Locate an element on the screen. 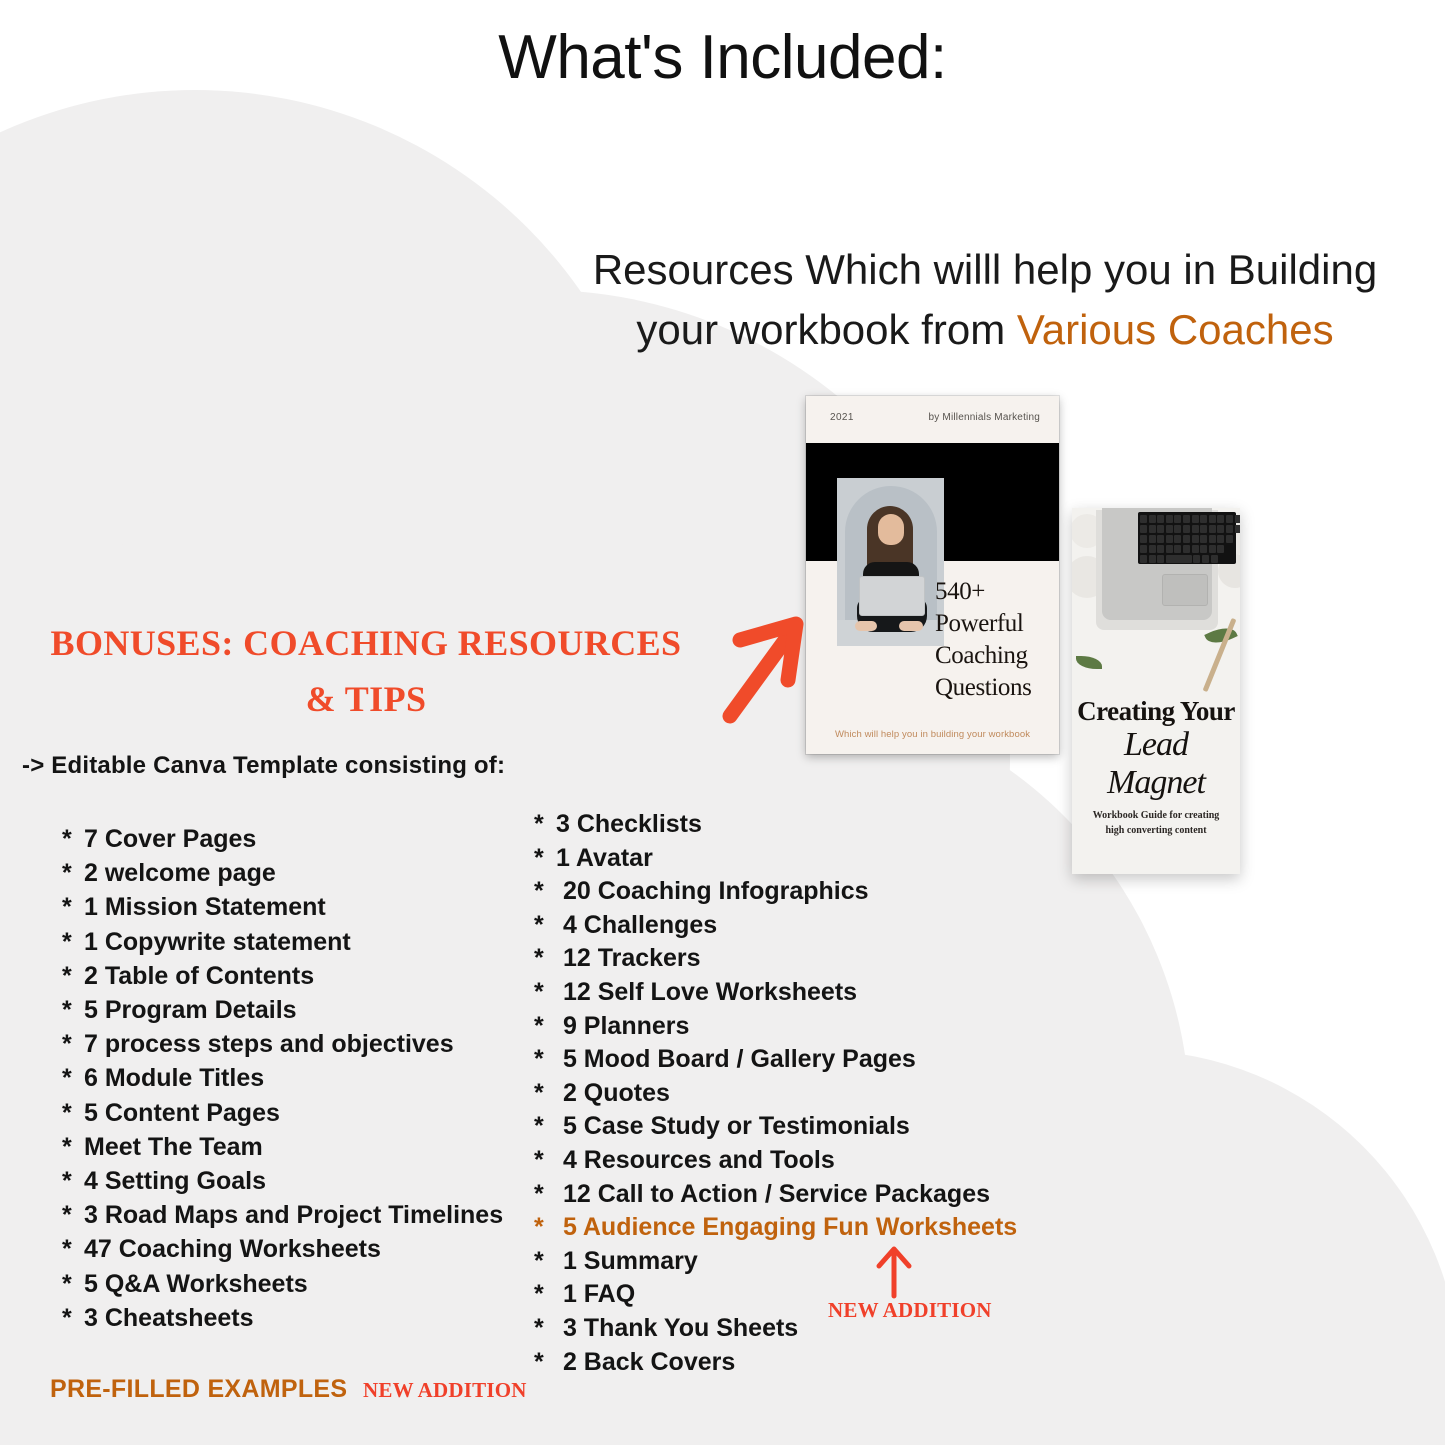 The image size is (1445, 1445). list-item: * 4 Challenges is located at coordinates (775, 926).